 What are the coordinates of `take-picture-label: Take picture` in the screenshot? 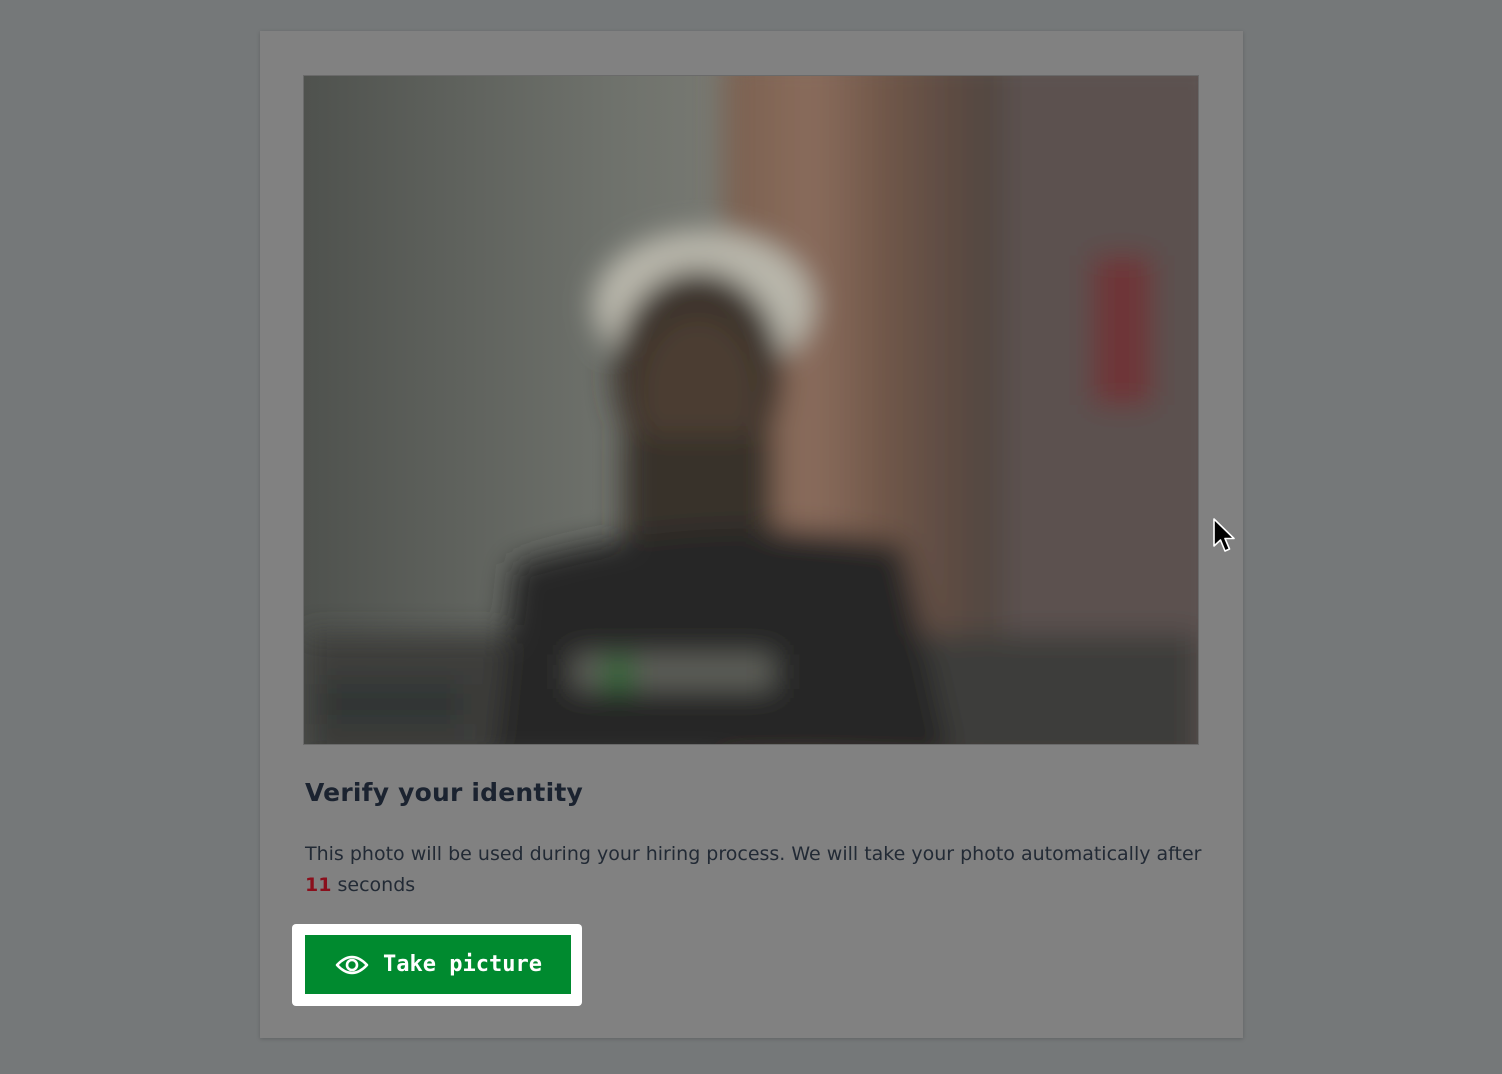 It's located at (462, 964).